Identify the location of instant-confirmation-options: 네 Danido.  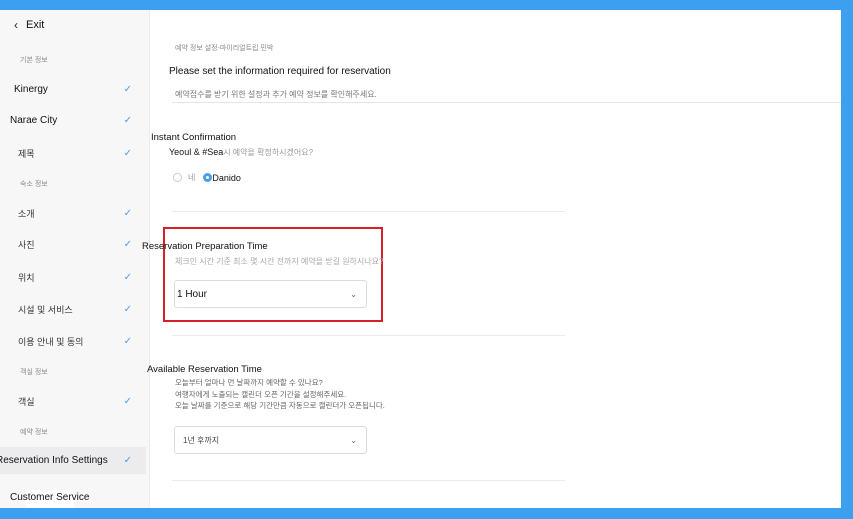
(207, 177).